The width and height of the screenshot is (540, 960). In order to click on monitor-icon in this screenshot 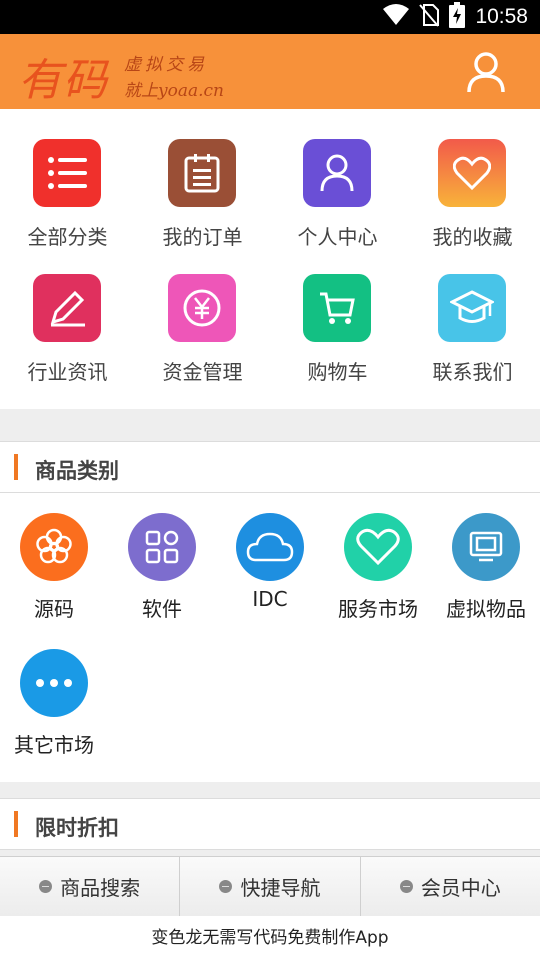, I will do `click(486, 547)`.